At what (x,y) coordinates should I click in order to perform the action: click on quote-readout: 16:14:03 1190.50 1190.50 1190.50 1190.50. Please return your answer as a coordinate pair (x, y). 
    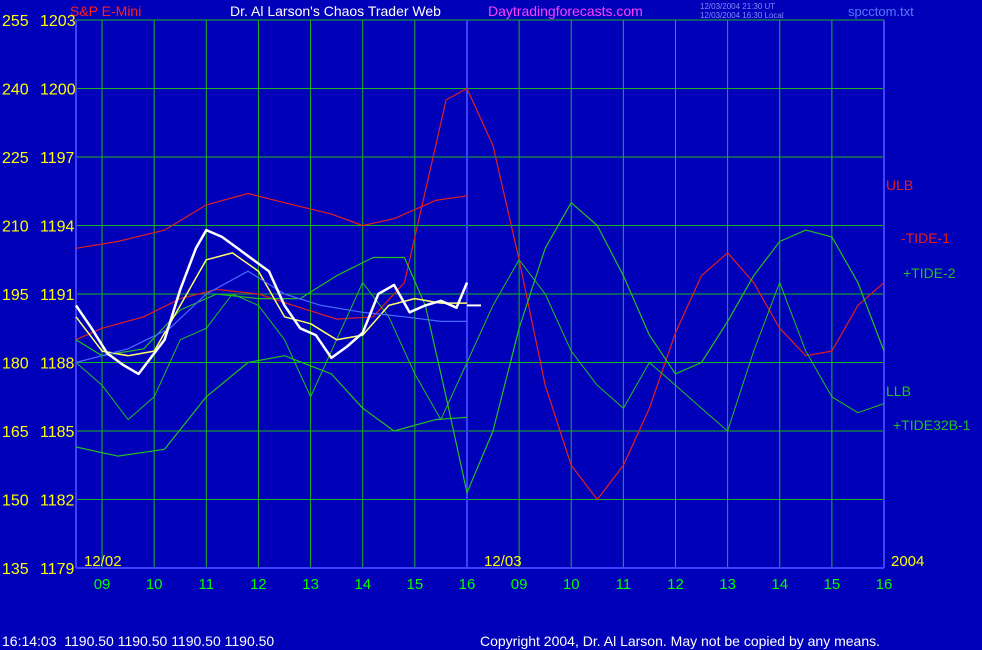
    Looking at the image, I should click on (138, 641).